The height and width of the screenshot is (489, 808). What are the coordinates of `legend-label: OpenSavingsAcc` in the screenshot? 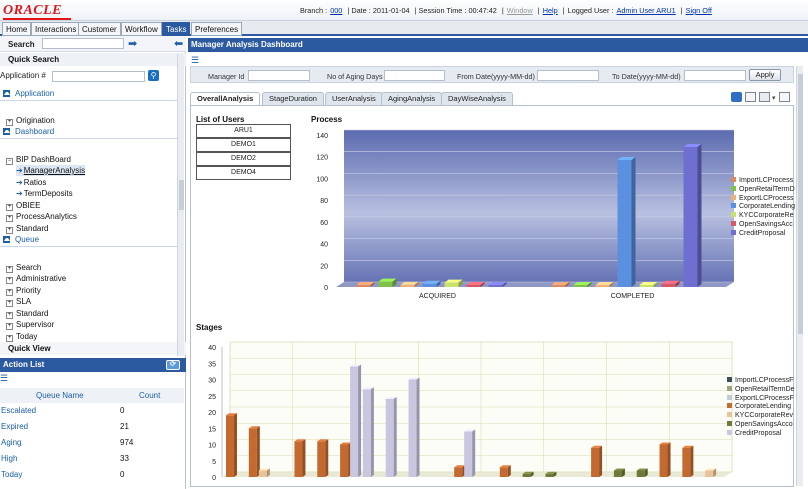 It's located at (766, 224).